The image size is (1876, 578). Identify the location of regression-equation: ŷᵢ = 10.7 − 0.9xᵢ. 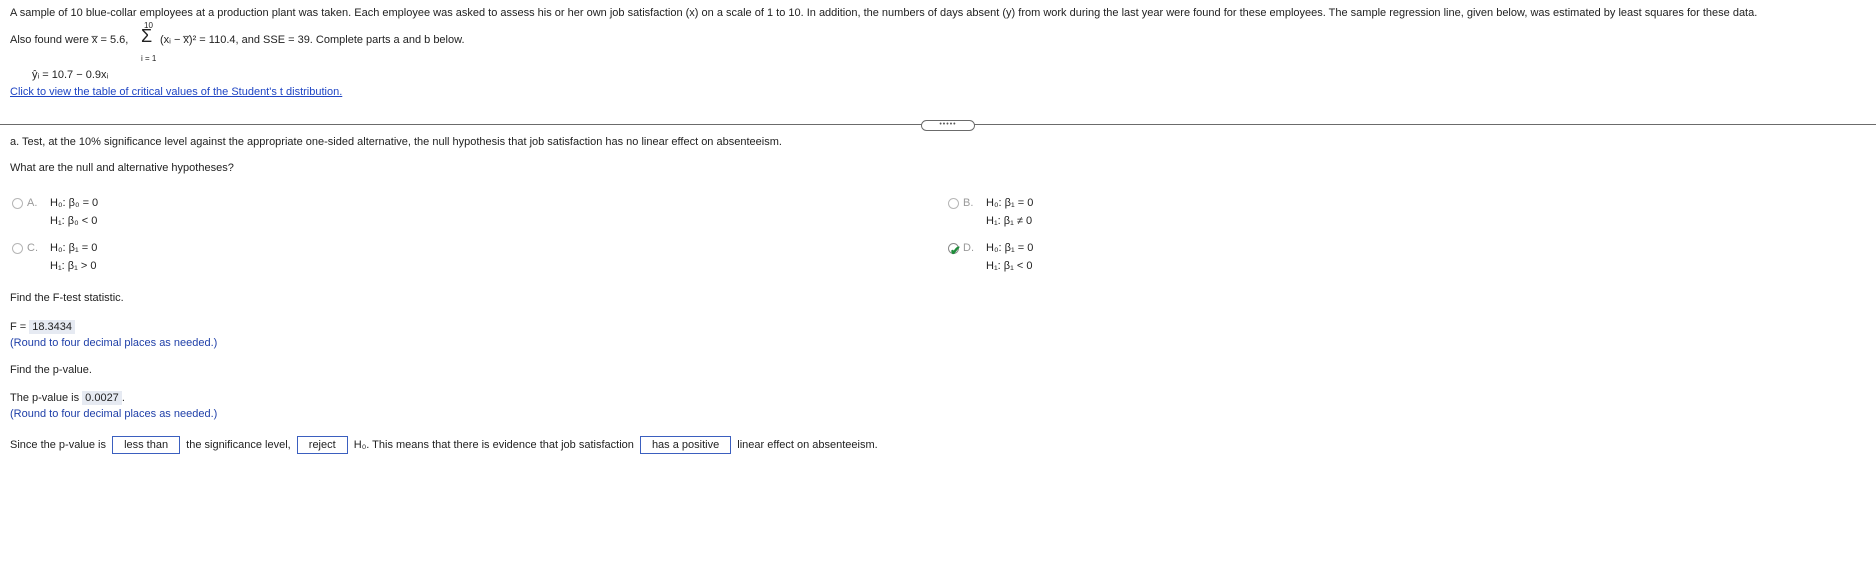
(70, 75).